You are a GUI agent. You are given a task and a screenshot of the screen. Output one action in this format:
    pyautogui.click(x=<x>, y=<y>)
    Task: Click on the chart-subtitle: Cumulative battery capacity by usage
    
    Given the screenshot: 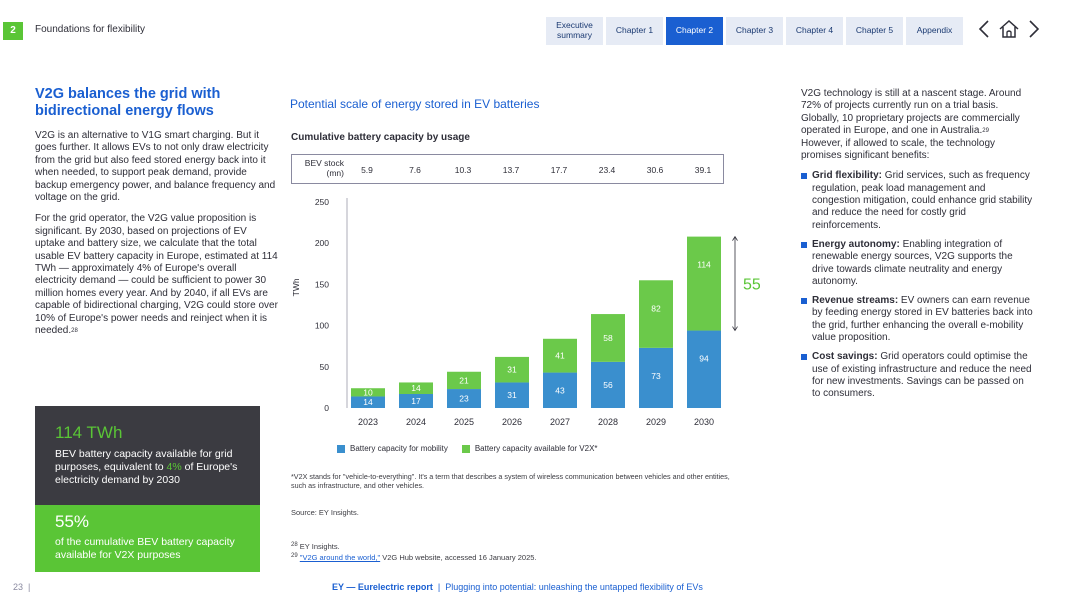 What is the action you would take?
    pyautogui.click(x=380, y=137)
    